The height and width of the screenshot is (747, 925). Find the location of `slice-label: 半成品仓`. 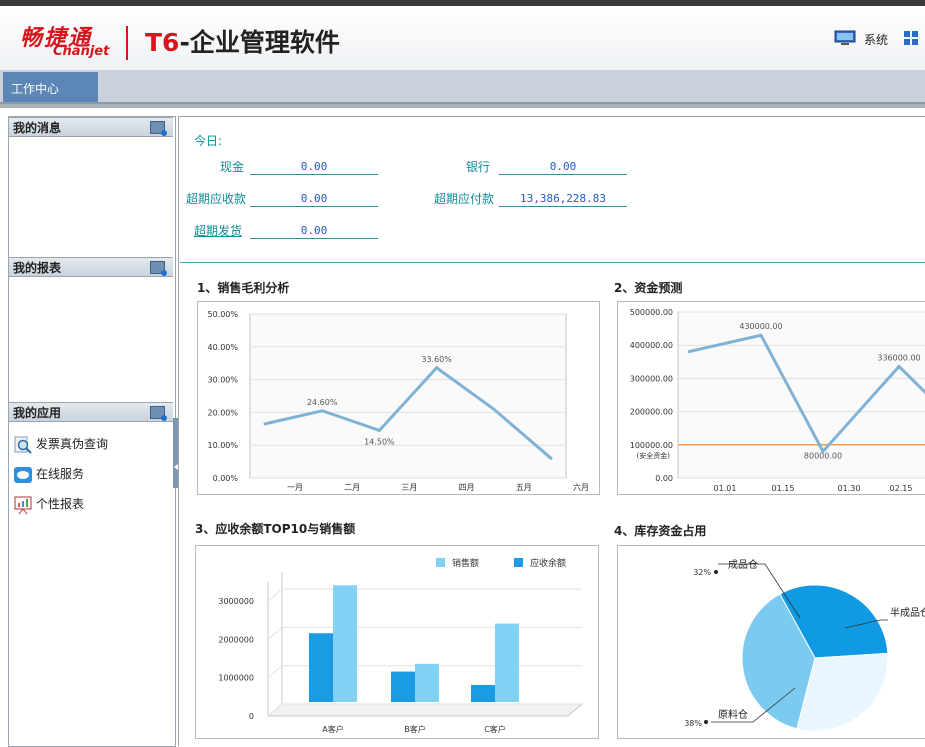

slice-label: 半成品仓 is located at coordinates (907, 612).